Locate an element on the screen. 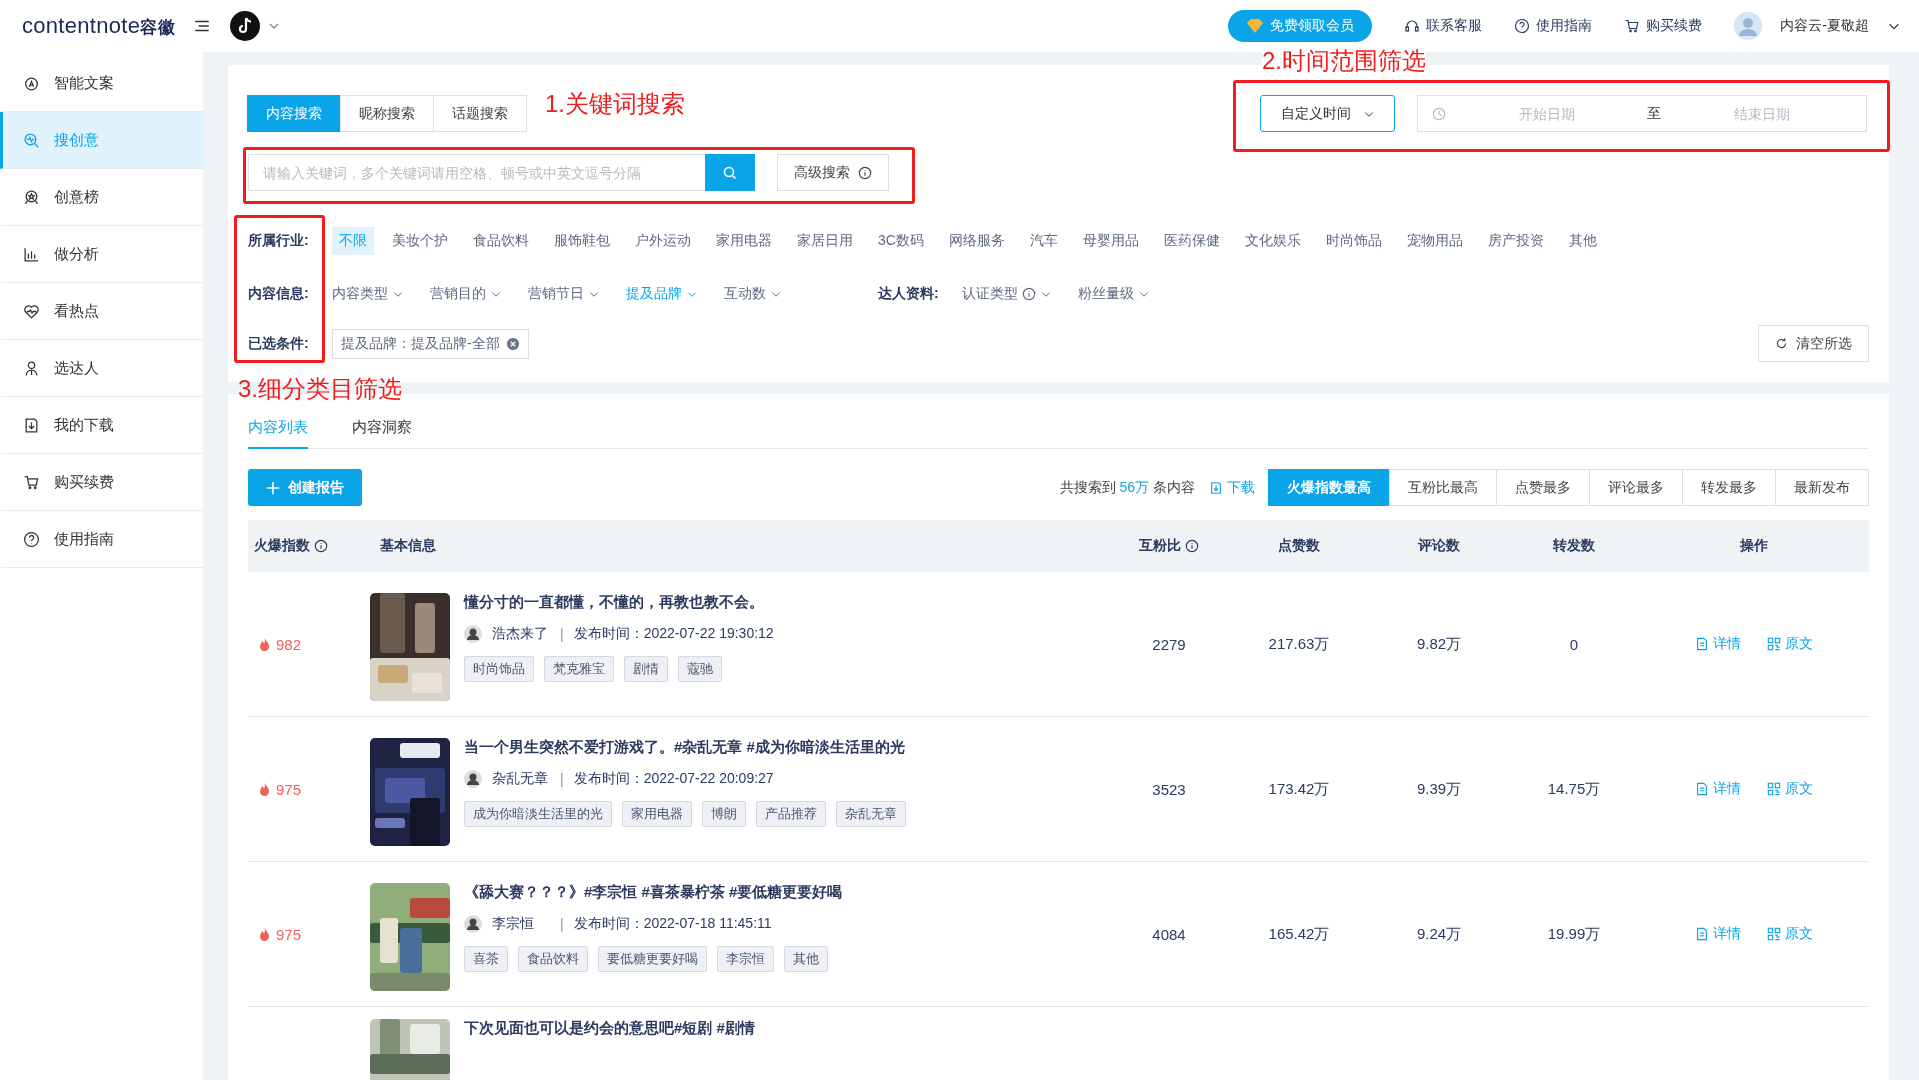 The height and width of the screenshot is (1080, 1919). header-link: 联系客服 is located at coordinates (1443, 26).